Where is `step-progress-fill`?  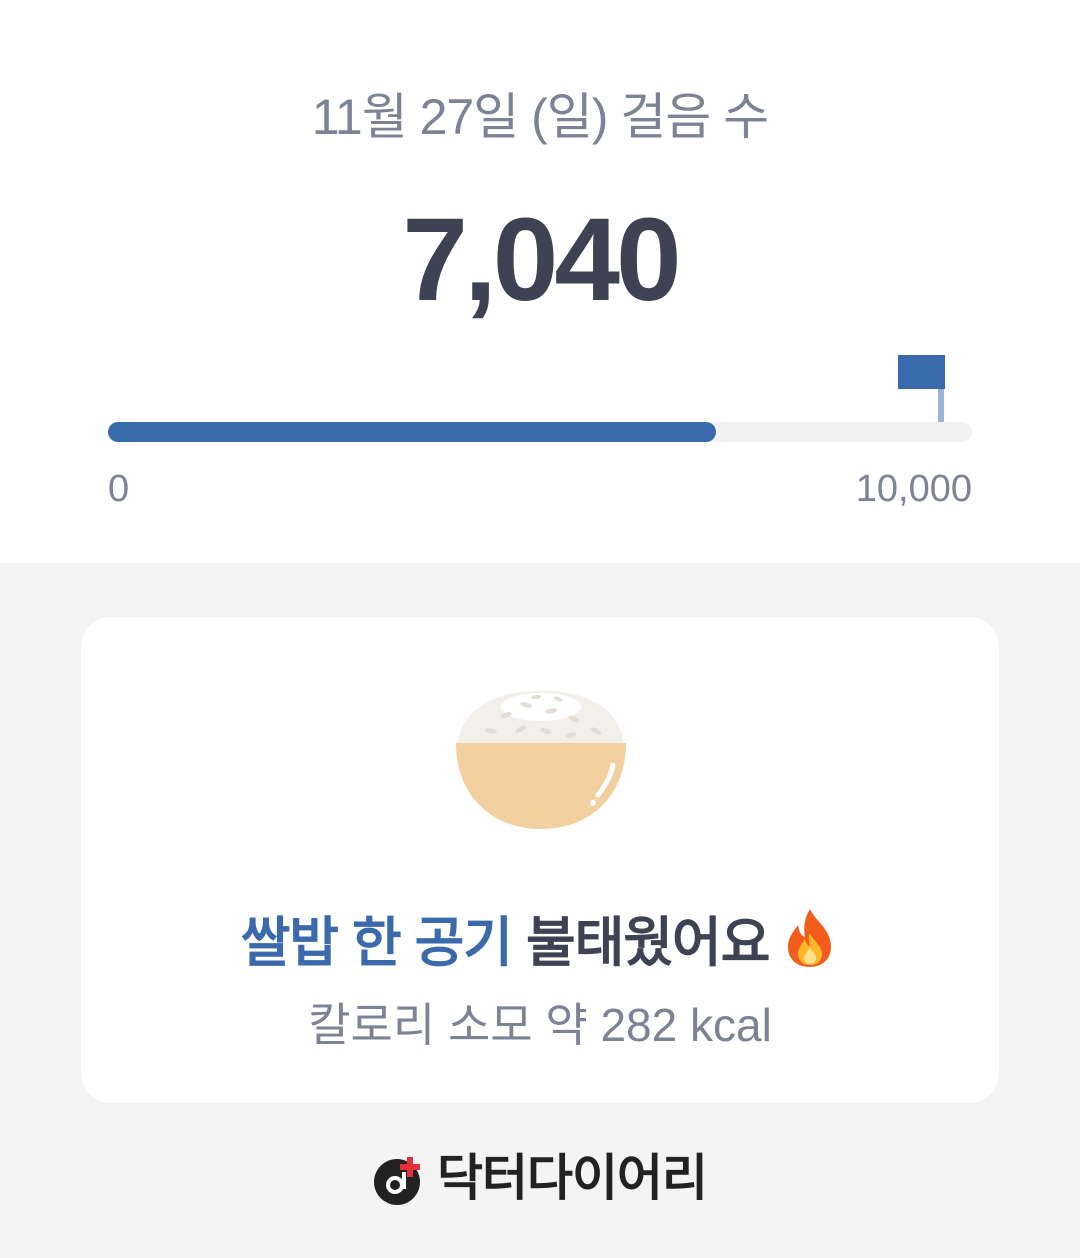 step-progress-fill is located at coordinates (412, 432).